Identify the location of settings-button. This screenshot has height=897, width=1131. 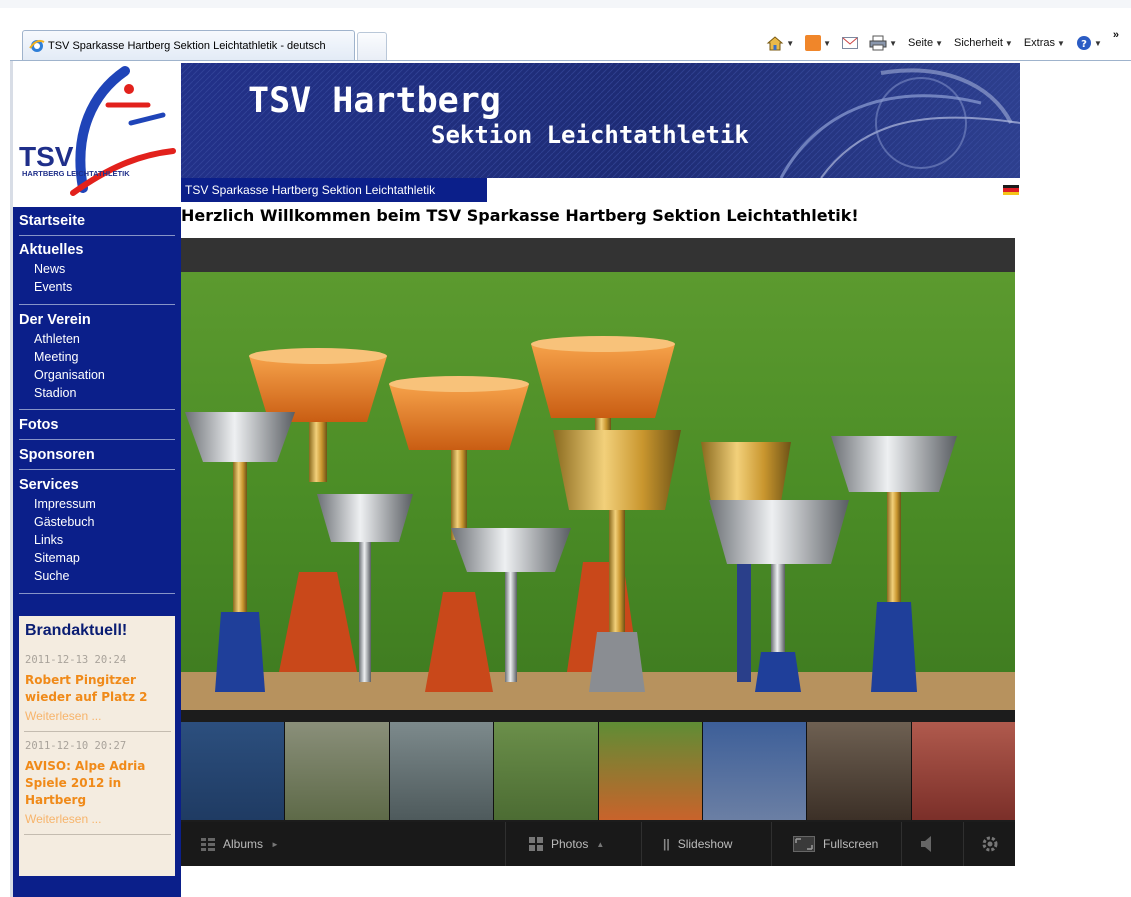
(990, 844).